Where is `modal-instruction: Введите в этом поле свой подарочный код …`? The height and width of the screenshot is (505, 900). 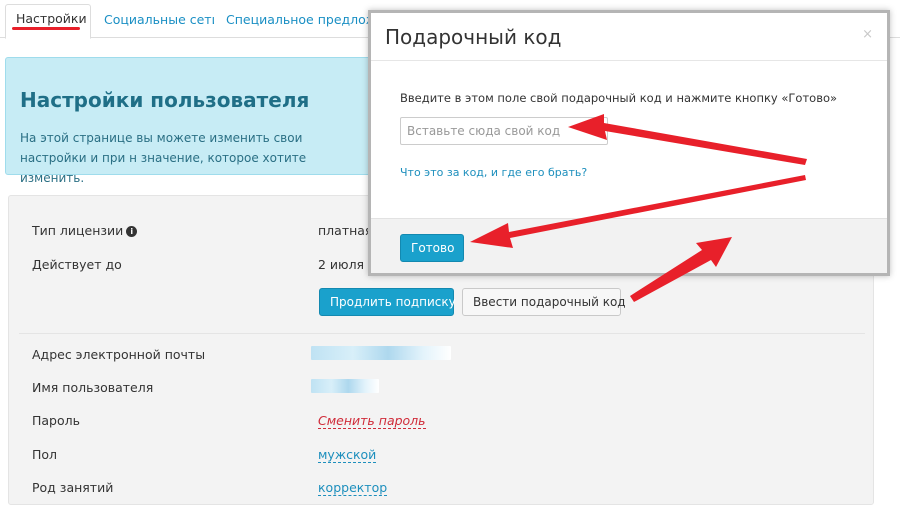
modal-instruction: Введите в этом поле свой подарочный код … is located at coordinates (619, 98).